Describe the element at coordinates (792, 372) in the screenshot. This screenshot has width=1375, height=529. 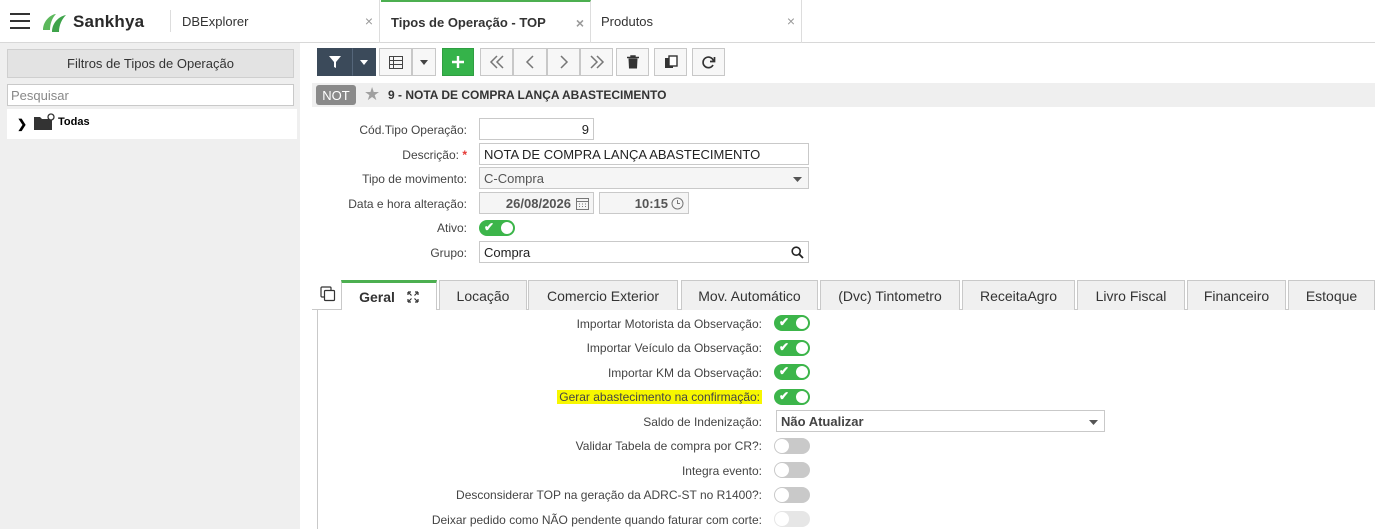
I see `importar-km-toggle: ✔` at that location.